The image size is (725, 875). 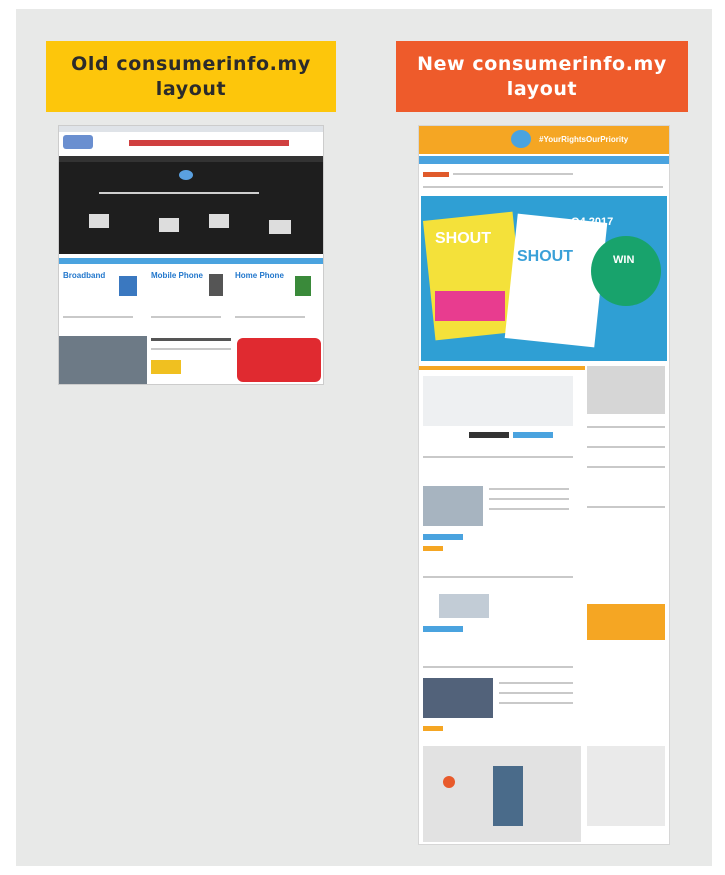 I want to click on old-photo, so click(x=103, y=360).